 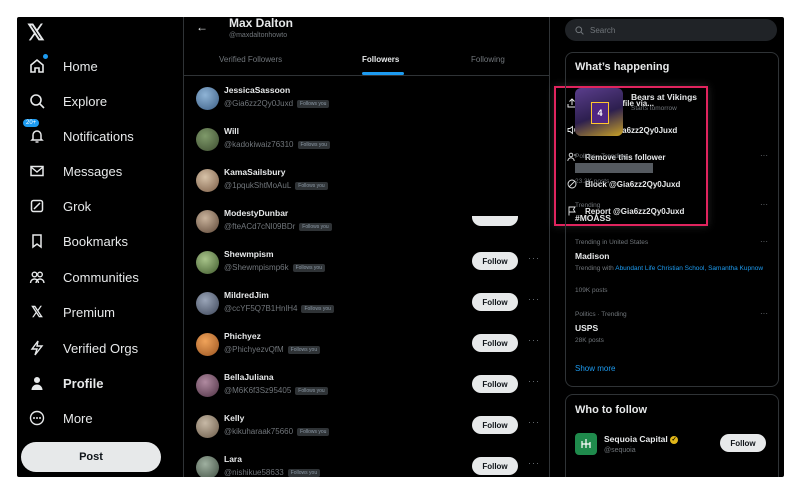 What do you see at coordinates (594, 268) in the screenshot?
I see `trending-with-prefix: Trending with` at bounding box center [594, 268].